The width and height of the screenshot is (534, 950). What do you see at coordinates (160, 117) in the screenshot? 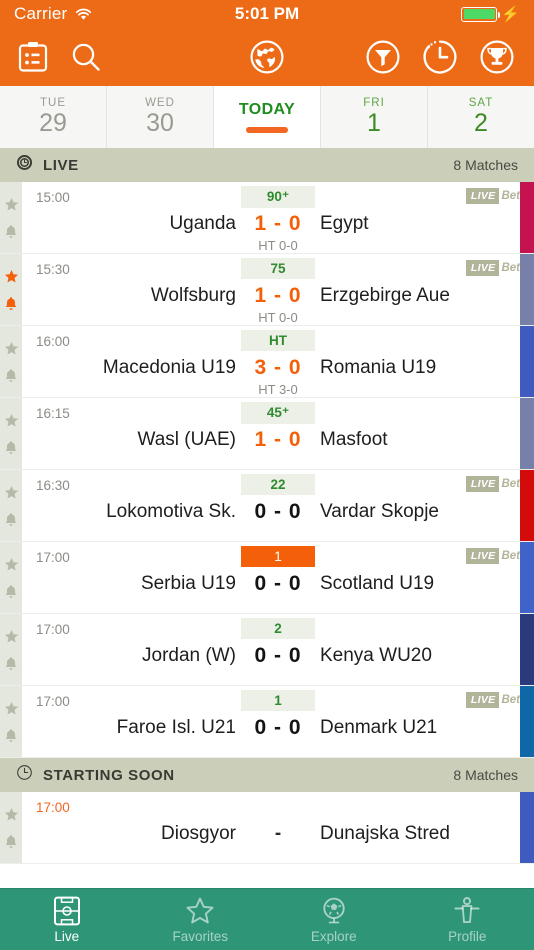
I see `date-tab-wed: WED 30` at bounding box center [160, 117].